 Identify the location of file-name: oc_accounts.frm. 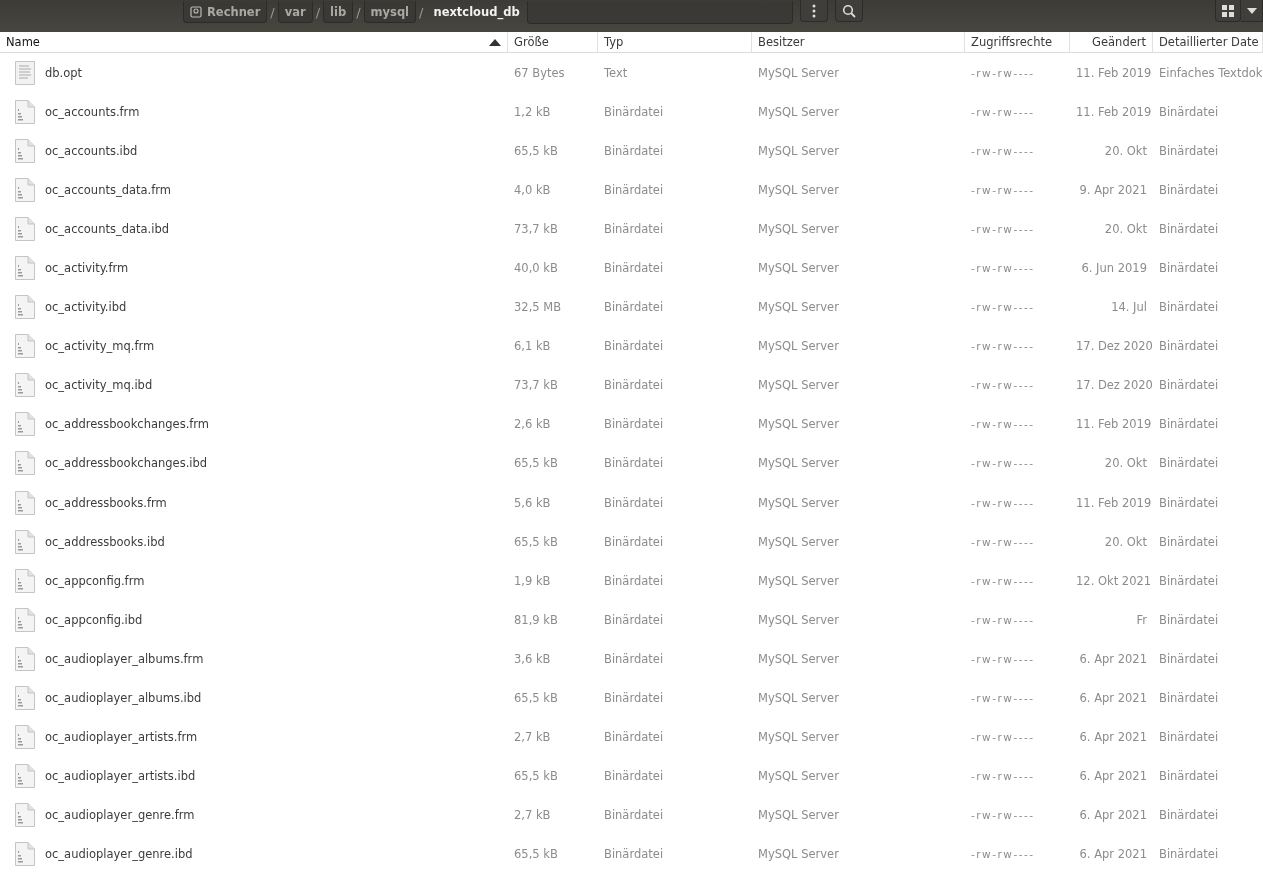
(92, 111).